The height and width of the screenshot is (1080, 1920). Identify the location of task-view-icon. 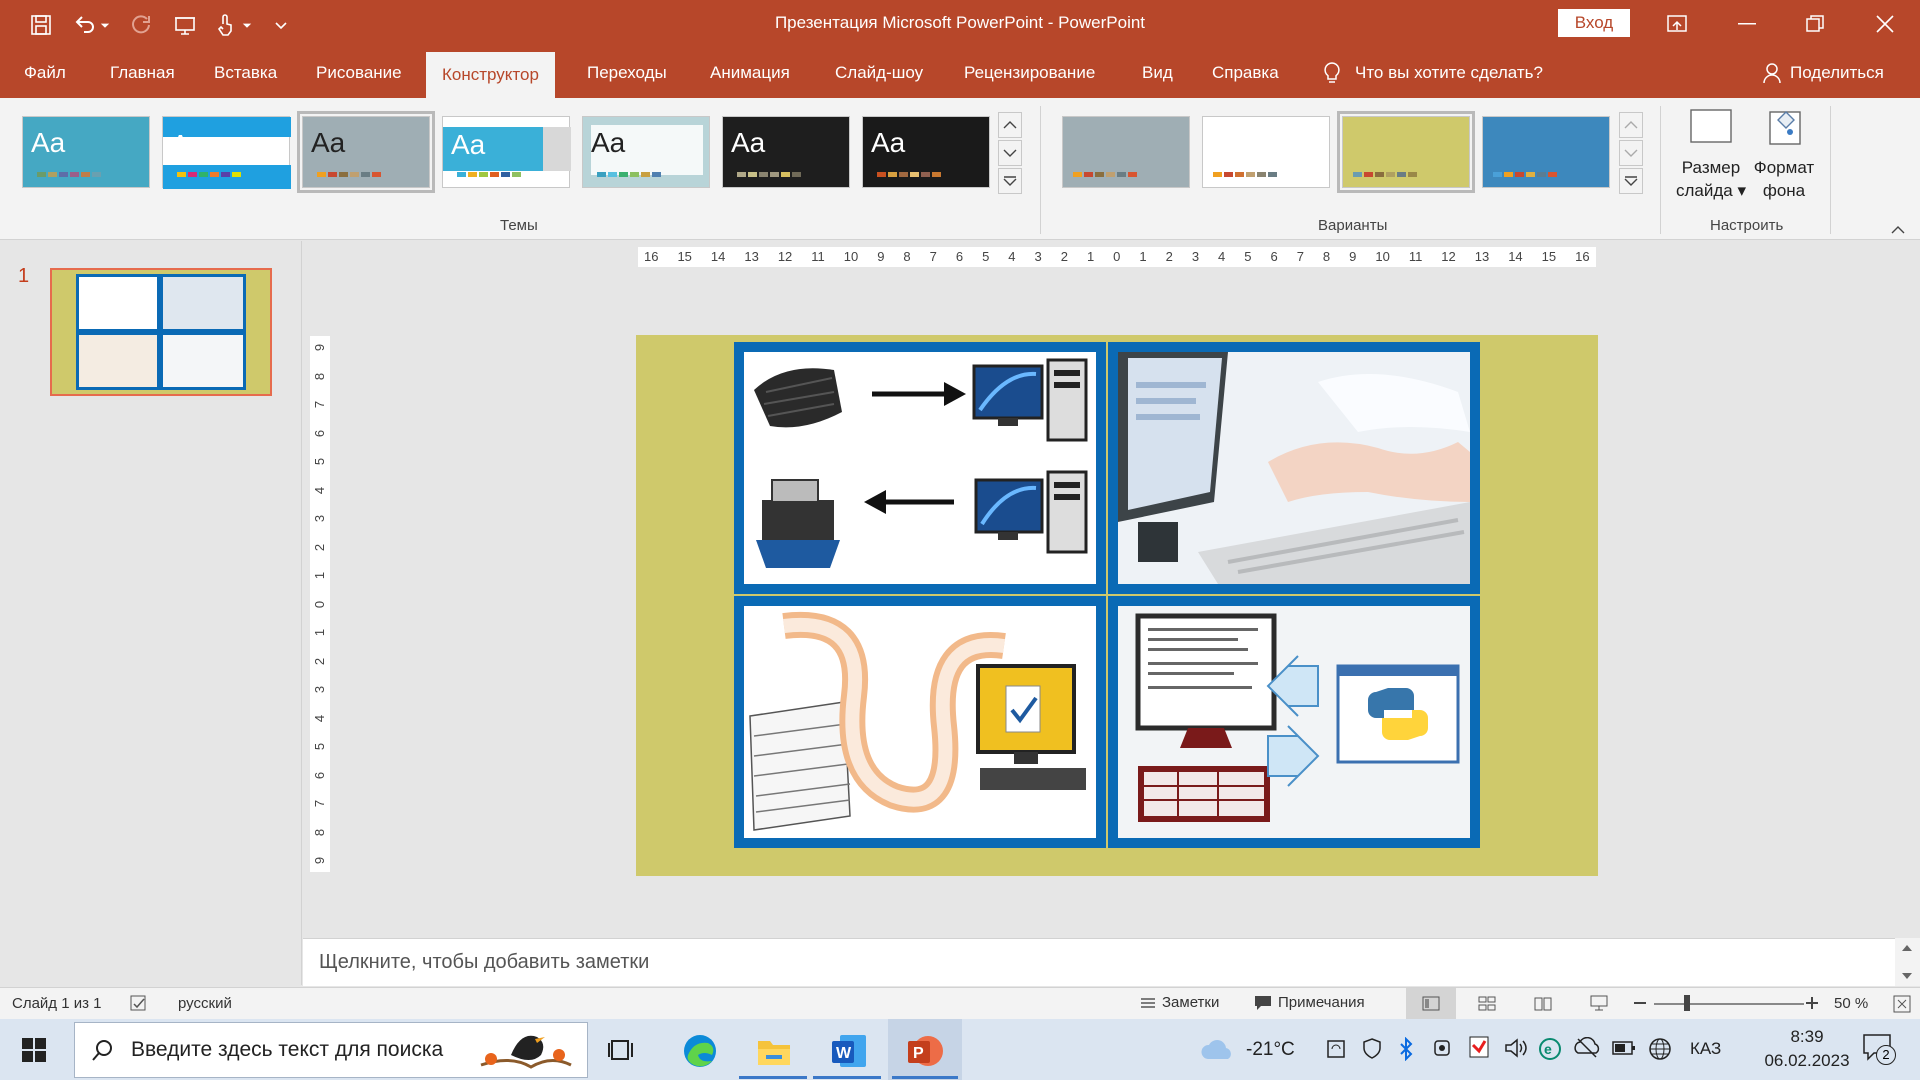
(622, 1050).